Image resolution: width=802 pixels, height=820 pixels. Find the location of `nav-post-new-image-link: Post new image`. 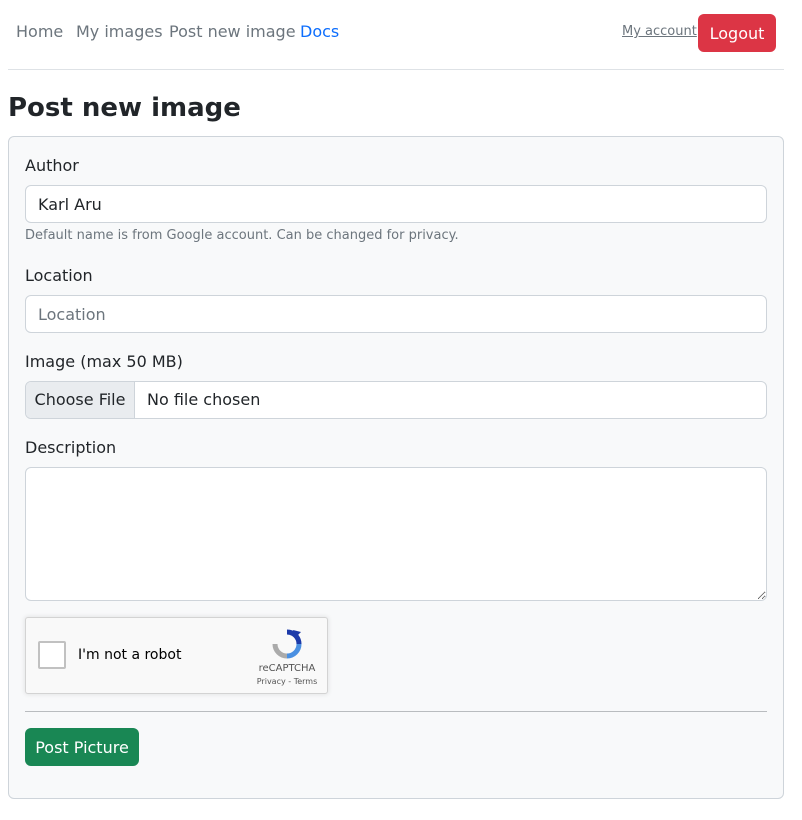

nav-post-new-image-link: Post new image is located at coordinates (232, 31).